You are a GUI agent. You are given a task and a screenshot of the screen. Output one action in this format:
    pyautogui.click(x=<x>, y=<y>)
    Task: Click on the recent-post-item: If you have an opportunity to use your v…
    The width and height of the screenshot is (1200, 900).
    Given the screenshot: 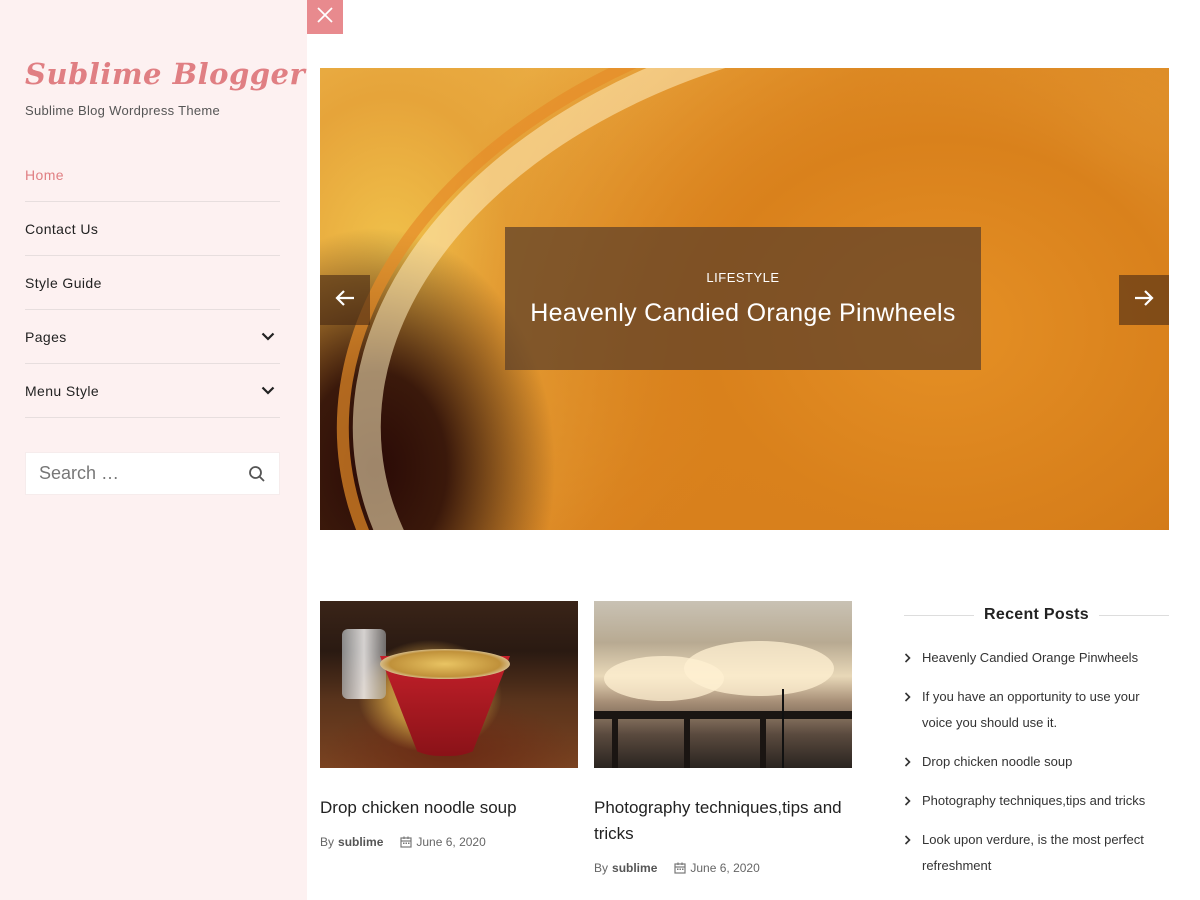 What is the action you would take?
    pyautogui.click(x=1036, y=710)
    